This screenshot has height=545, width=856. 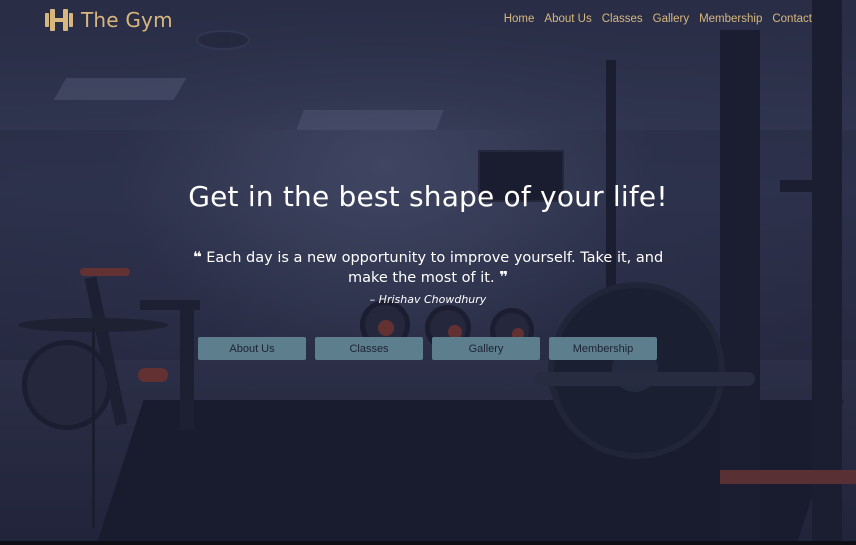 I want to click on nav-contact-link: Contact, so click(x=792, y=19).